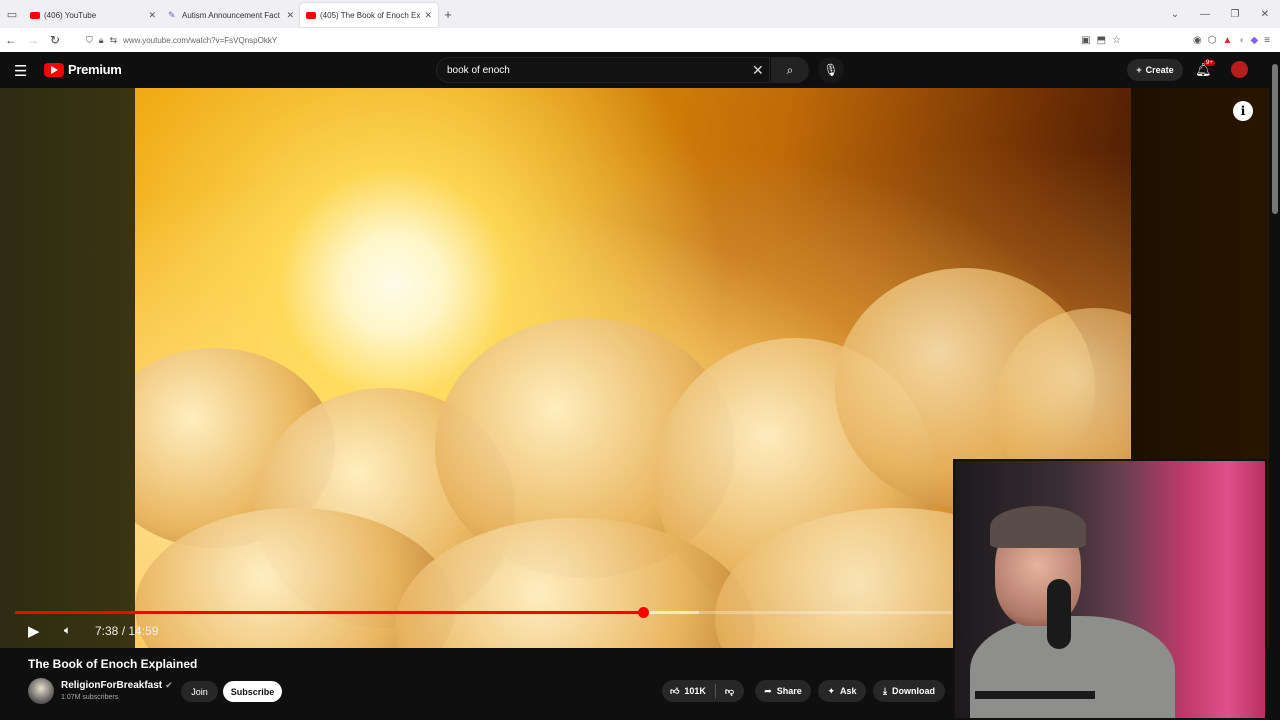  Describe the element at coordinates (1116, 40) in the screenshot. I see `bookmark-star-icon: ☆` at that location.